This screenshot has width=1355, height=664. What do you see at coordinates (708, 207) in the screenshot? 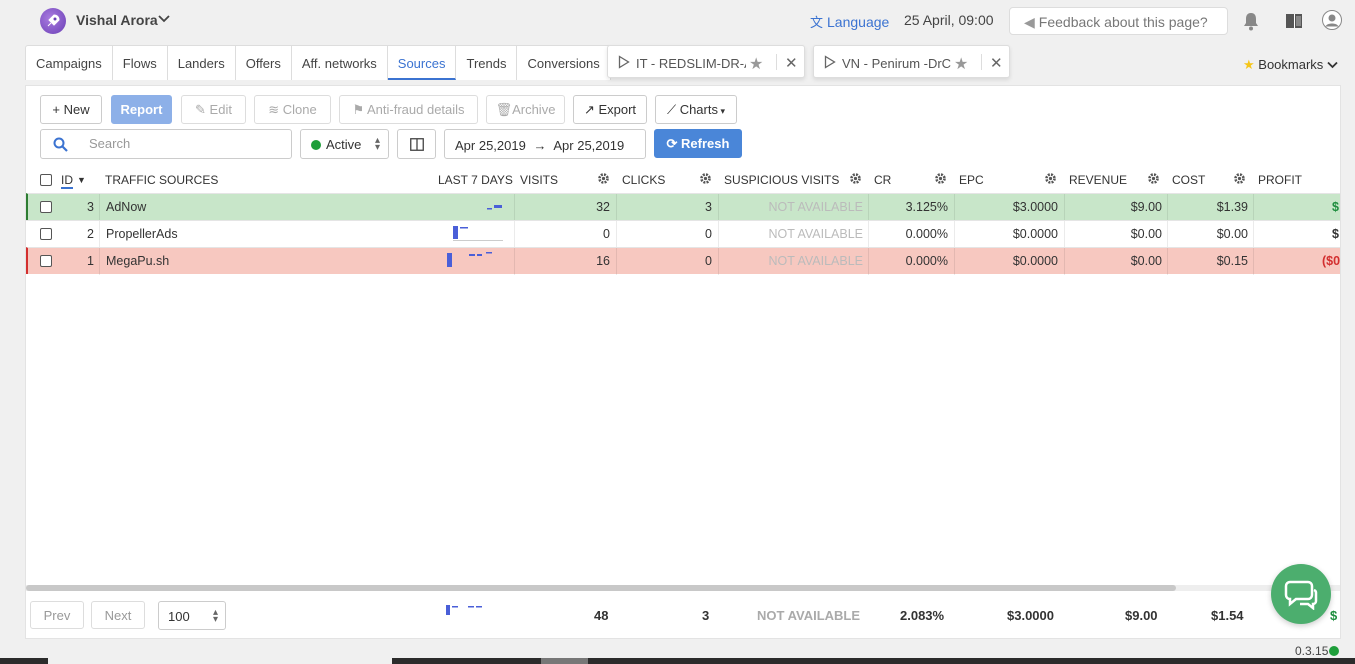
I see `cell-clicks: 3` at bounding box center [708, 207].